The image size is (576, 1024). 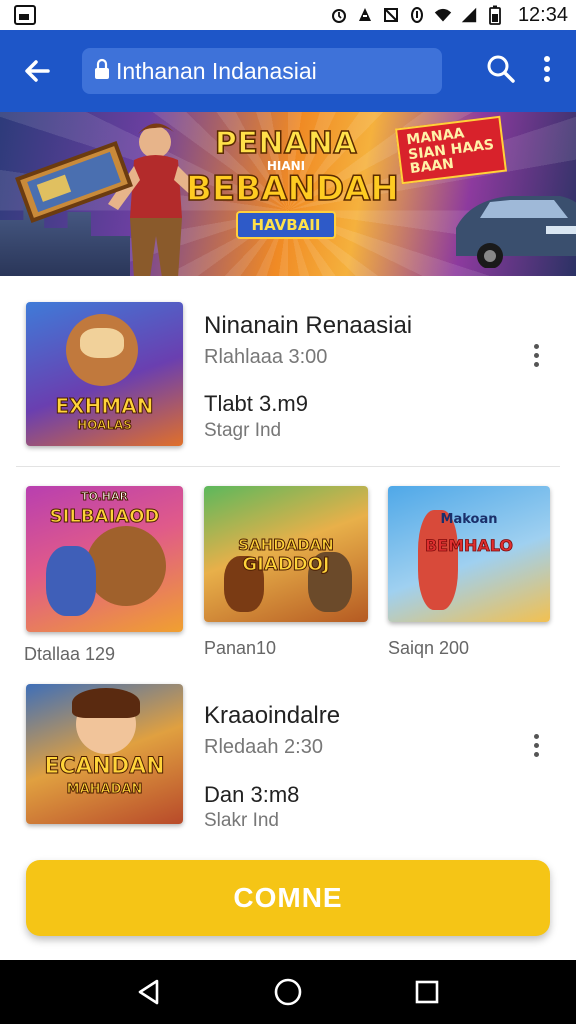 What do you see at coordinates (102, 343) in the screenshot?
I see `thumb-face-art` at bounding box center [102, 343].